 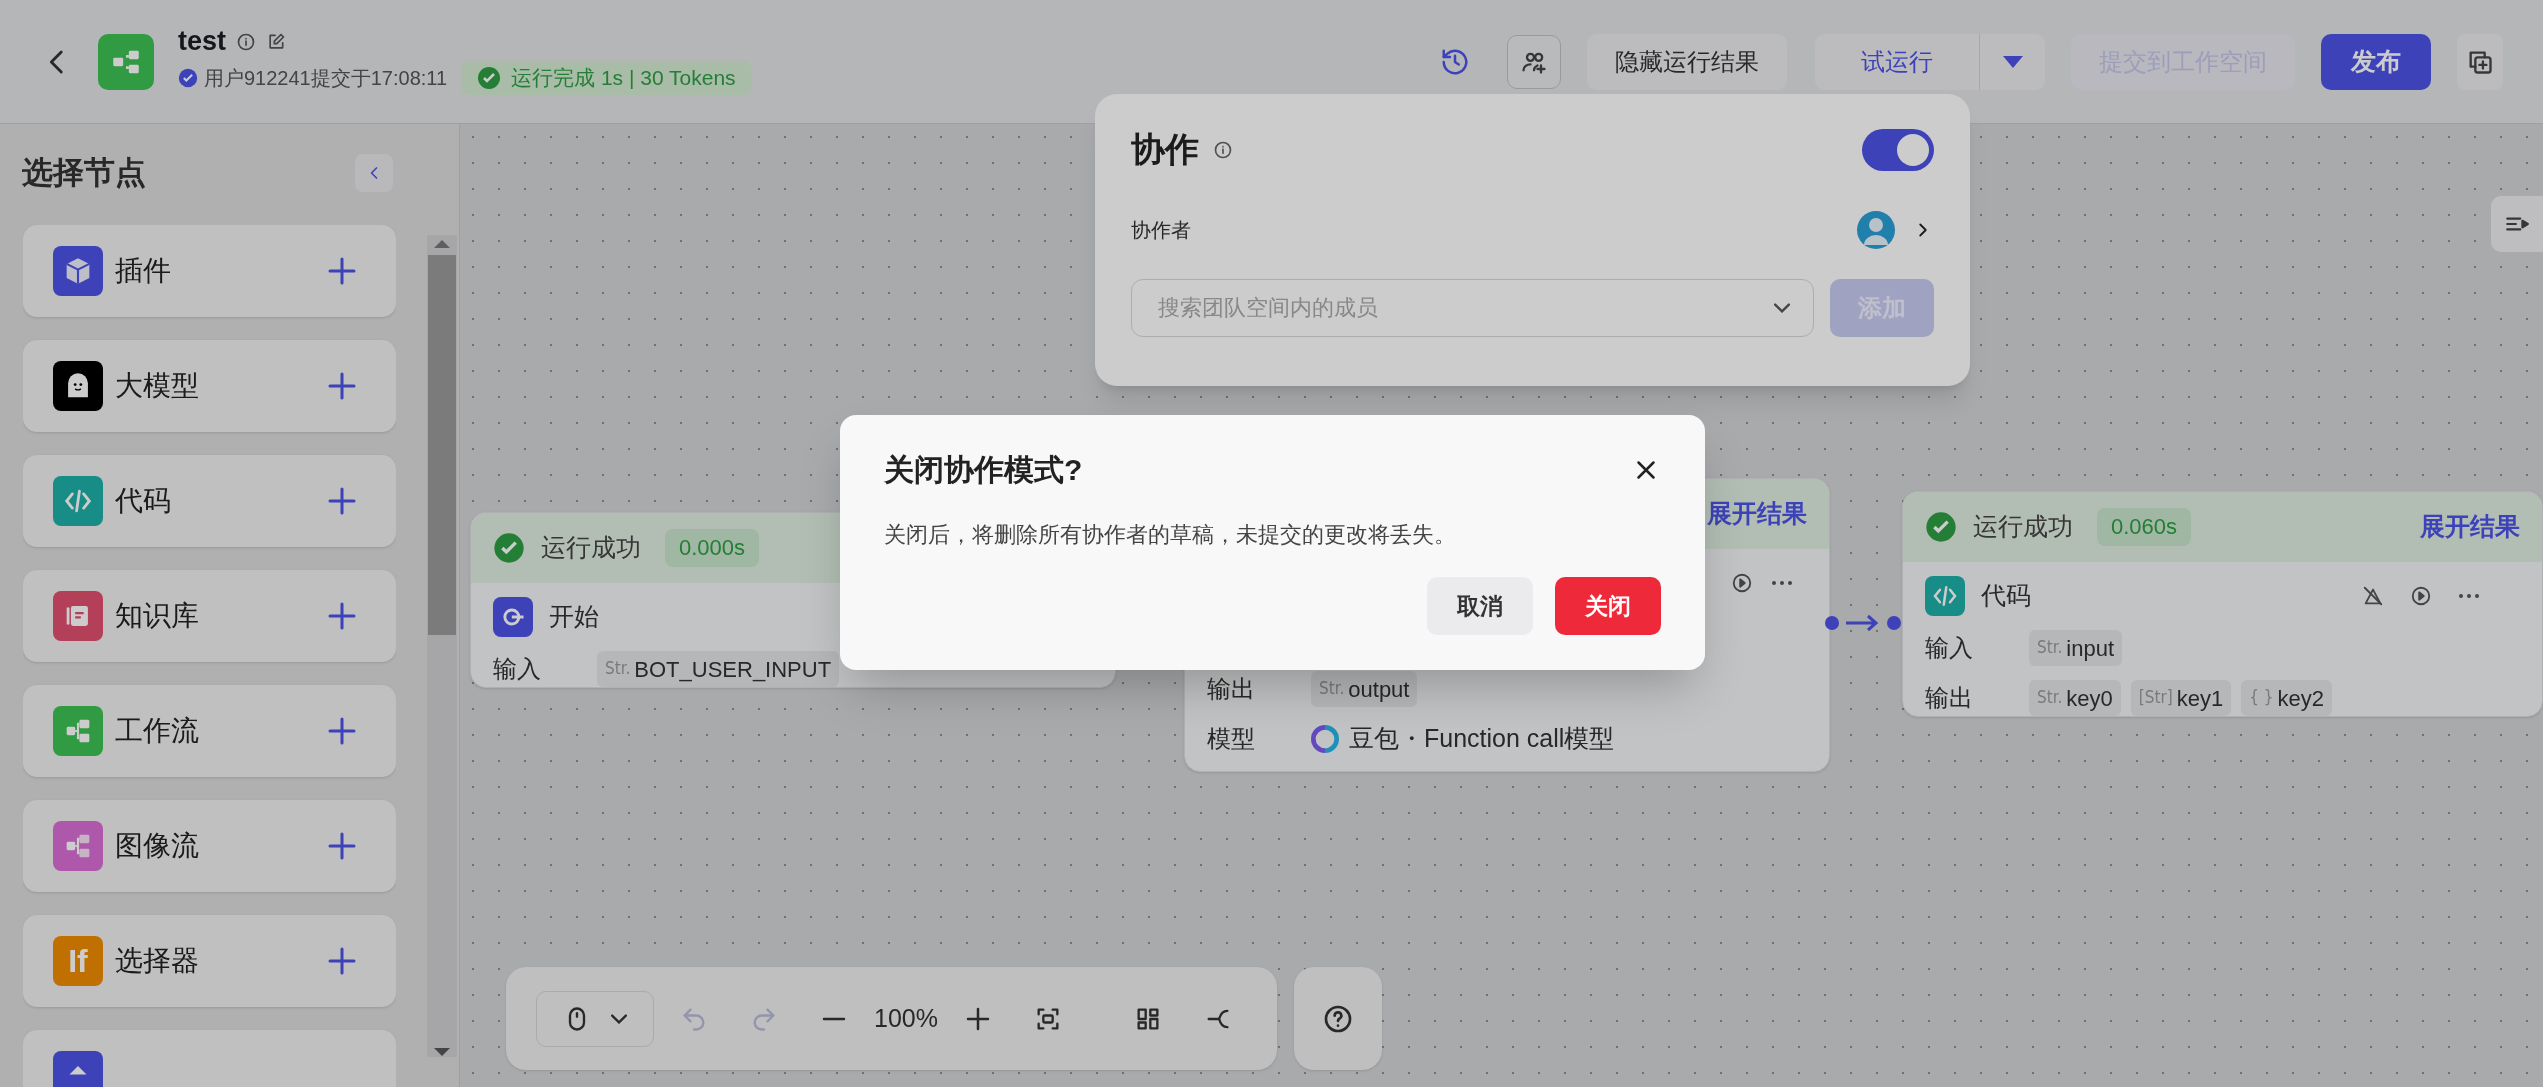 I want to click on help-icon, so click(x=1338, y=1018).